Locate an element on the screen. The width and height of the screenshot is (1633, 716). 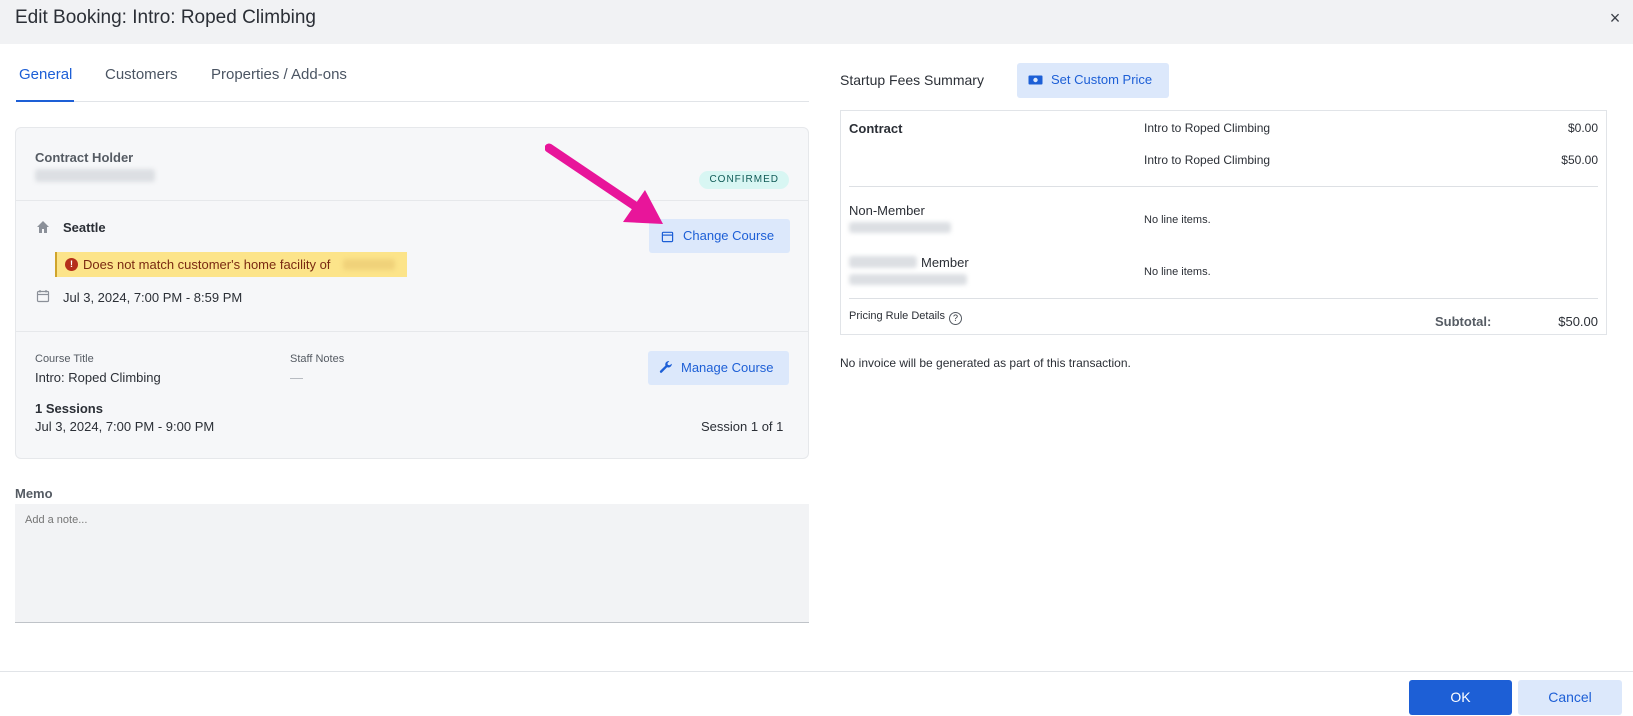
wrench-icon is located at coordinates (666, 368).